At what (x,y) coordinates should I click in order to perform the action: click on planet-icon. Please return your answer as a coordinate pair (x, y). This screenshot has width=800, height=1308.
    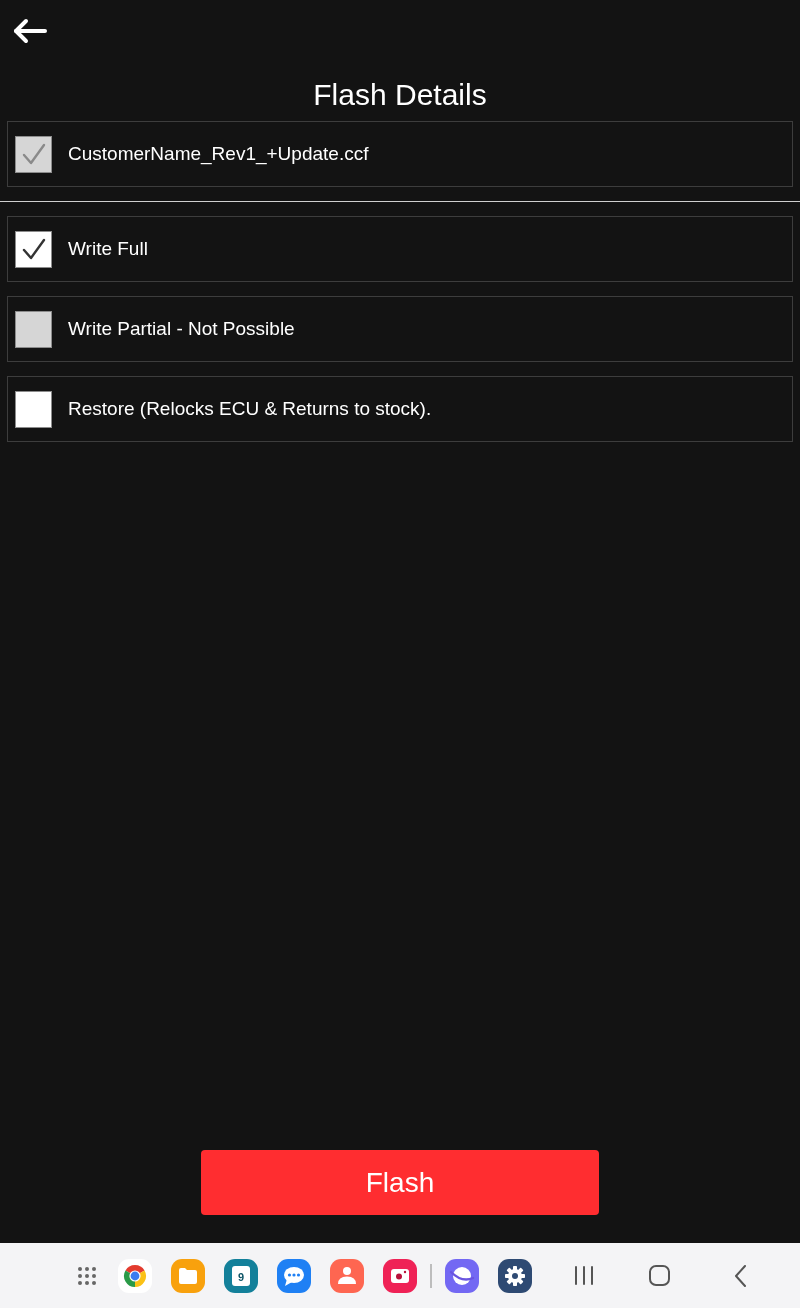
    Looking at the image, I should click on (462, 1275).